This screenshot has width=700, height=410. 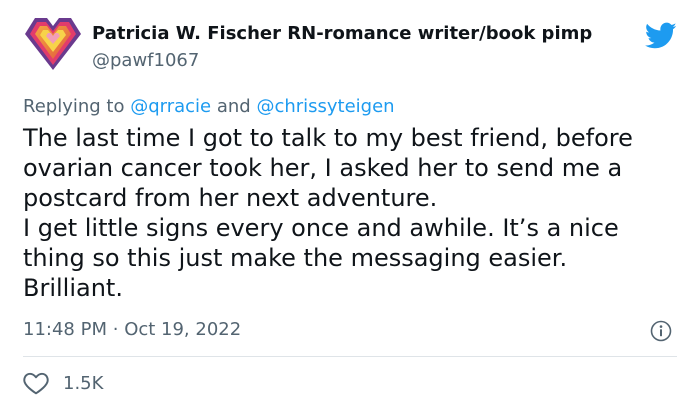 I want to click on like-button: 1.5K, so click(x=63, y=383).